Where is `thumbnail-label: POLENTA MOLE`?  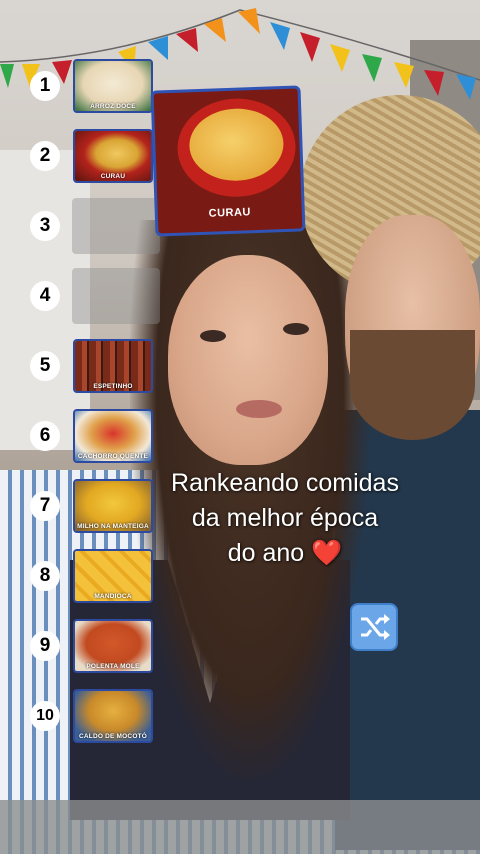 thumbnail-label: POLENTA MOLE is located at coordinates (113, 666).